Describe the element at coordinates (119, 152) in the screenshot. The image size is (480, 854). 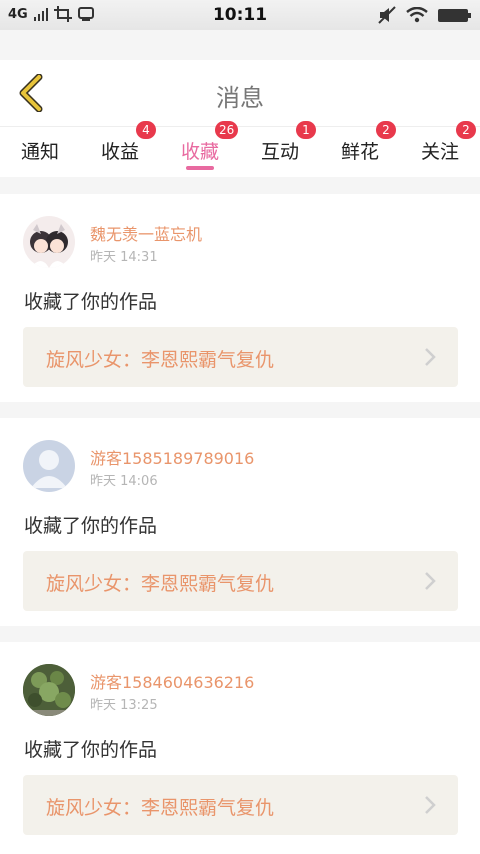
I see `tab-label: 收益` at that location.